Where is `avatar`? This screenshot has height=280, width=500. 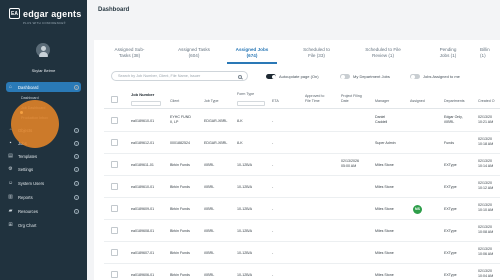
avatar is located at coordinates (43, 50).